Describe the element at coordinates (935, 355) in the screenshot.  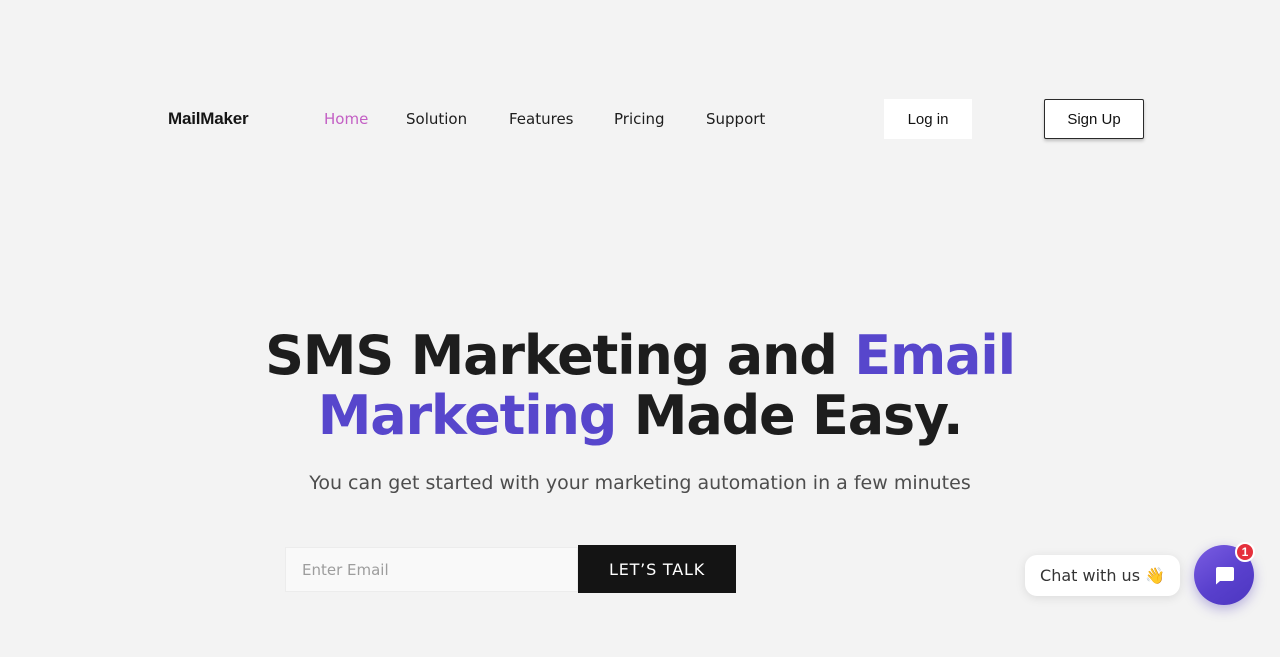
I see `hero-title-accent-email: Email` at that location.